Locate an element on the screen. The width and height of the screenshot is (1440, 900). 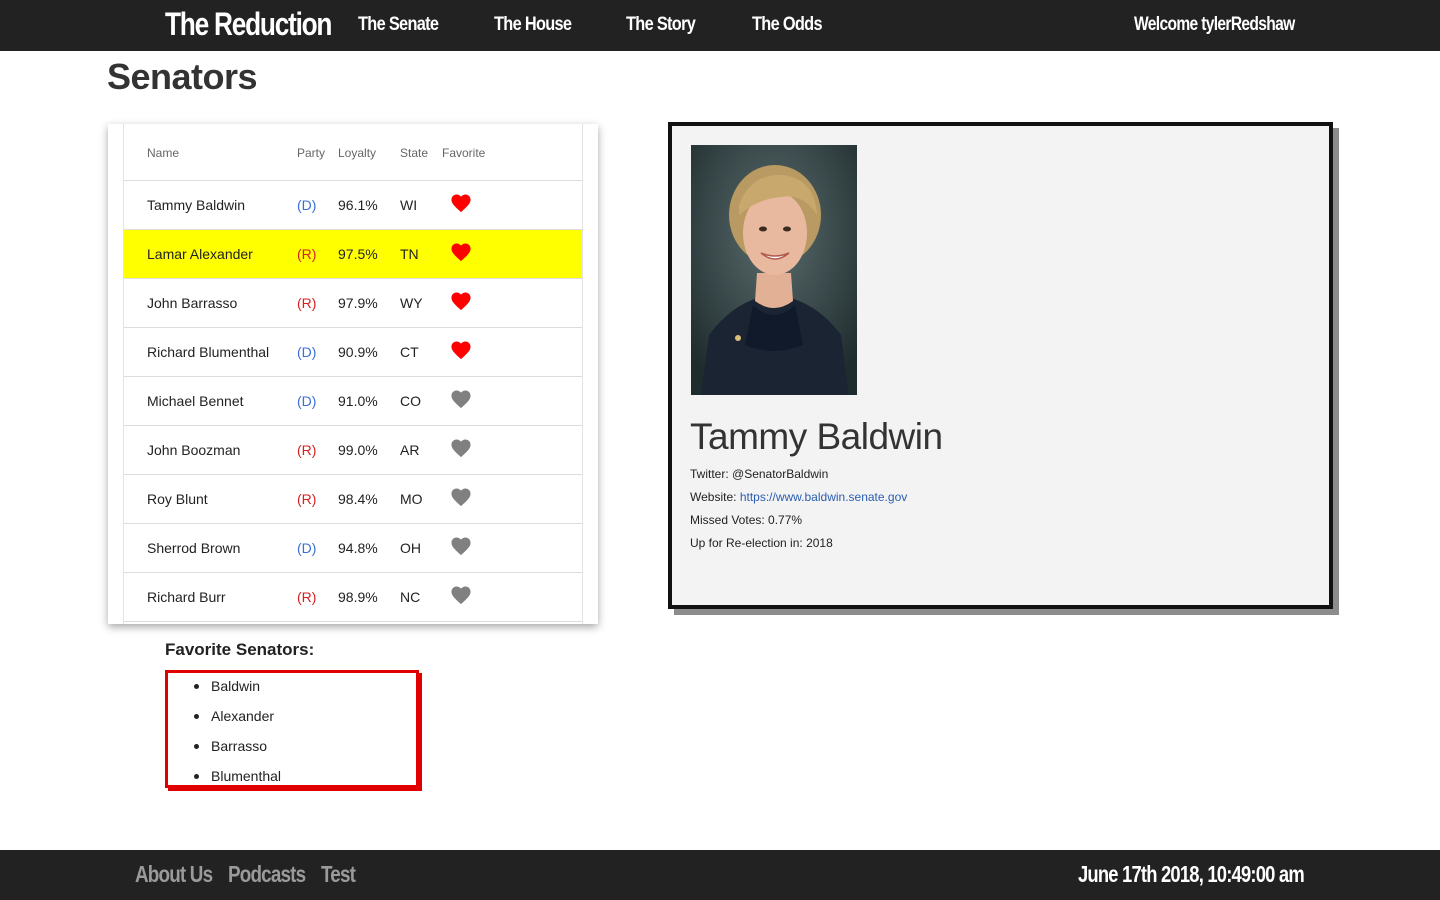
senator-name: Tammy Baldwin is located at coordinates (196, 205).